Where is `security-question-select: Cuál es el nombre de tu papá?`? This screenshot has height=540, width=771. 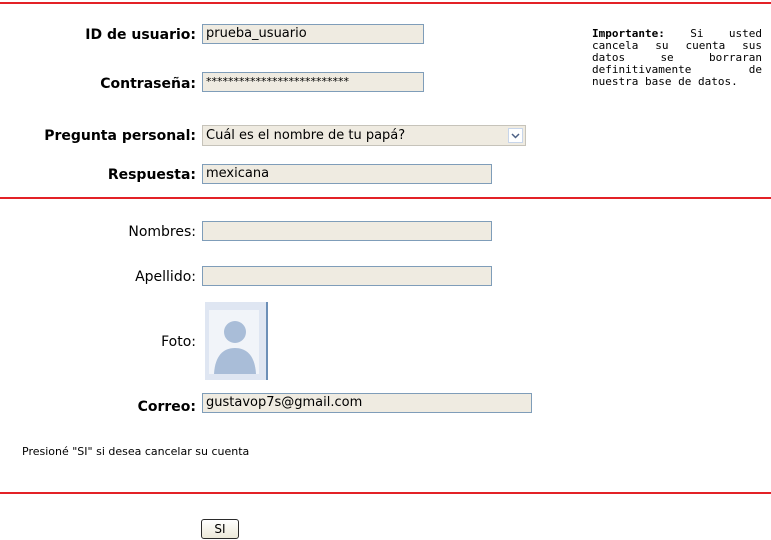
security-question-select: Cuál es el nombre de tu papá? is located at coordinates (364, 135).